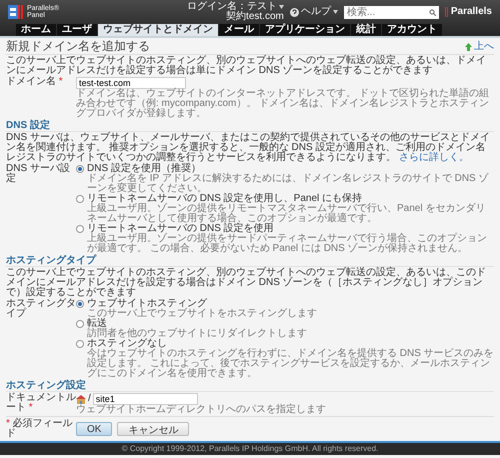  I want to click on option-label: ウェブサイトホスティング, so click(147, 304).